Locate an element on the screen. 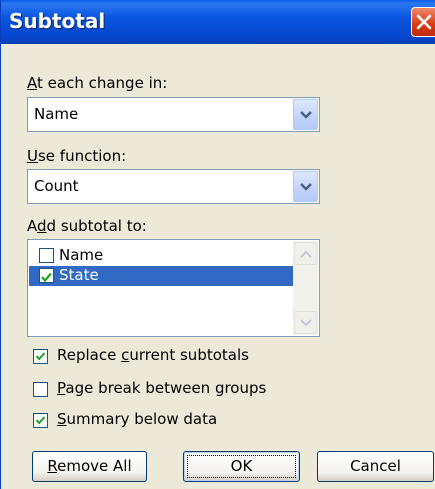 The width and height of the screenshot is (435, 489). page-break-between-groups-label: Page break between groups is located at coordinates (161, 388).